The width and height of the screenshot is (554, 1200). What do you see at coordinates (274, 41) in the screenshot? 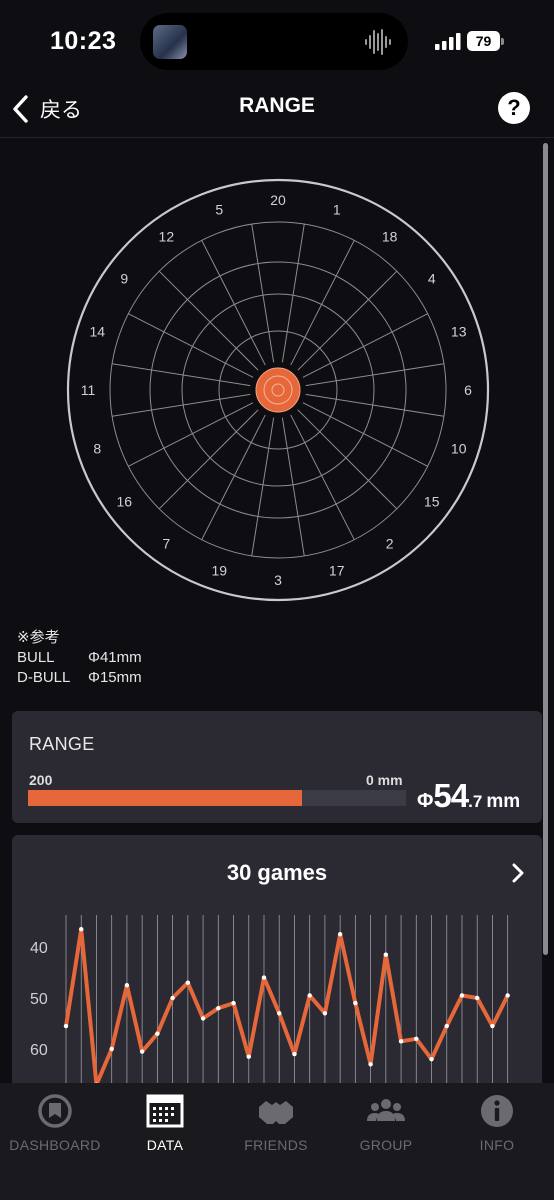
I see `dynamic-island` at bounding box center [274, 41].